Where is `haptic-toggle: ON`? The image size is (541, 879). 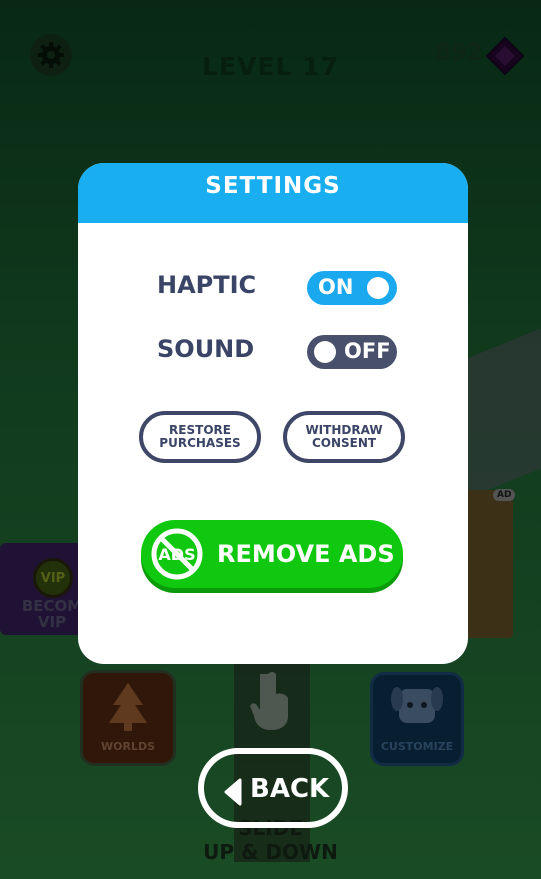 haptic-toggle: ON is located at coordinates (352, 288).